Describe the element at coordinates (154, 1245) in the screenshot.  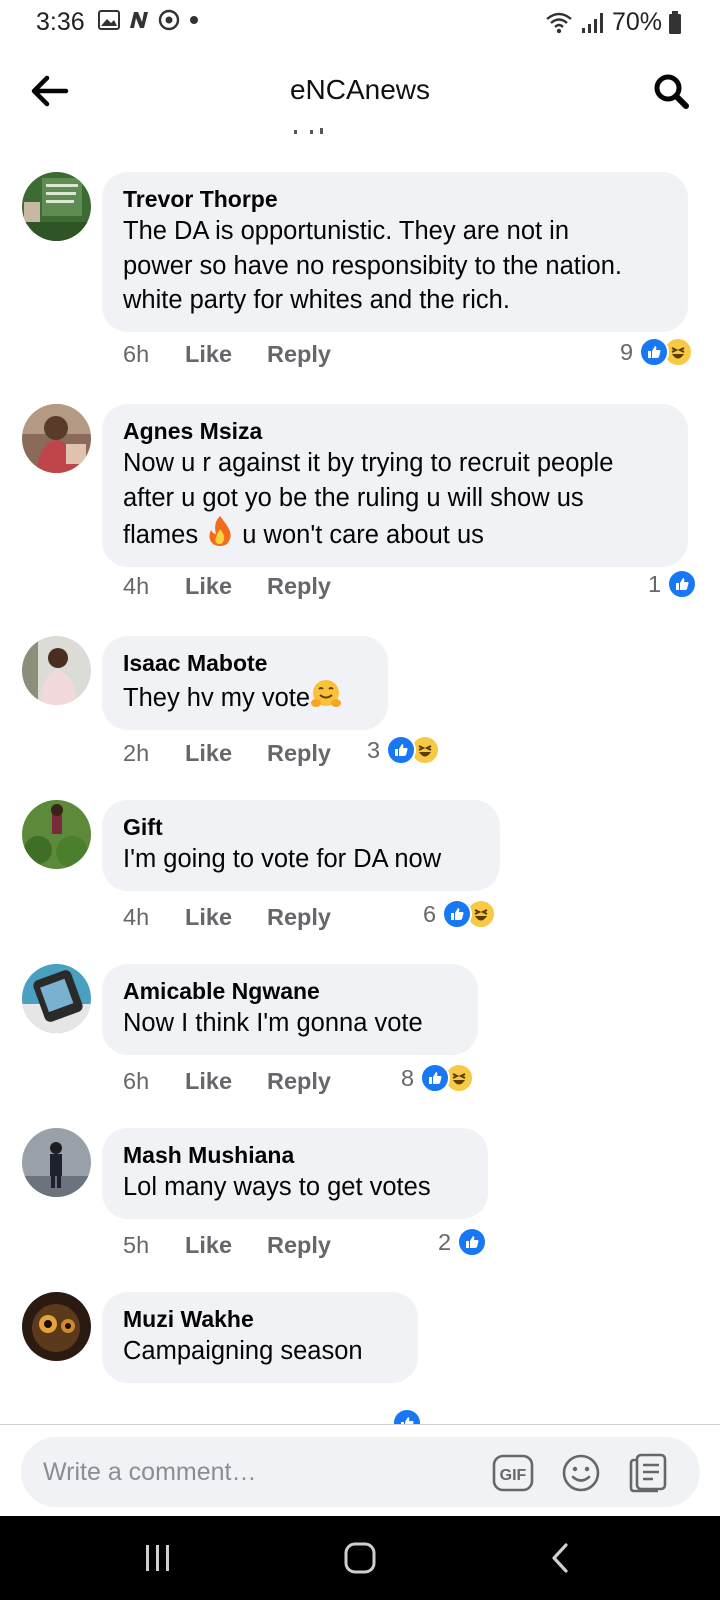
I see `comment-time: 5h` at that location.